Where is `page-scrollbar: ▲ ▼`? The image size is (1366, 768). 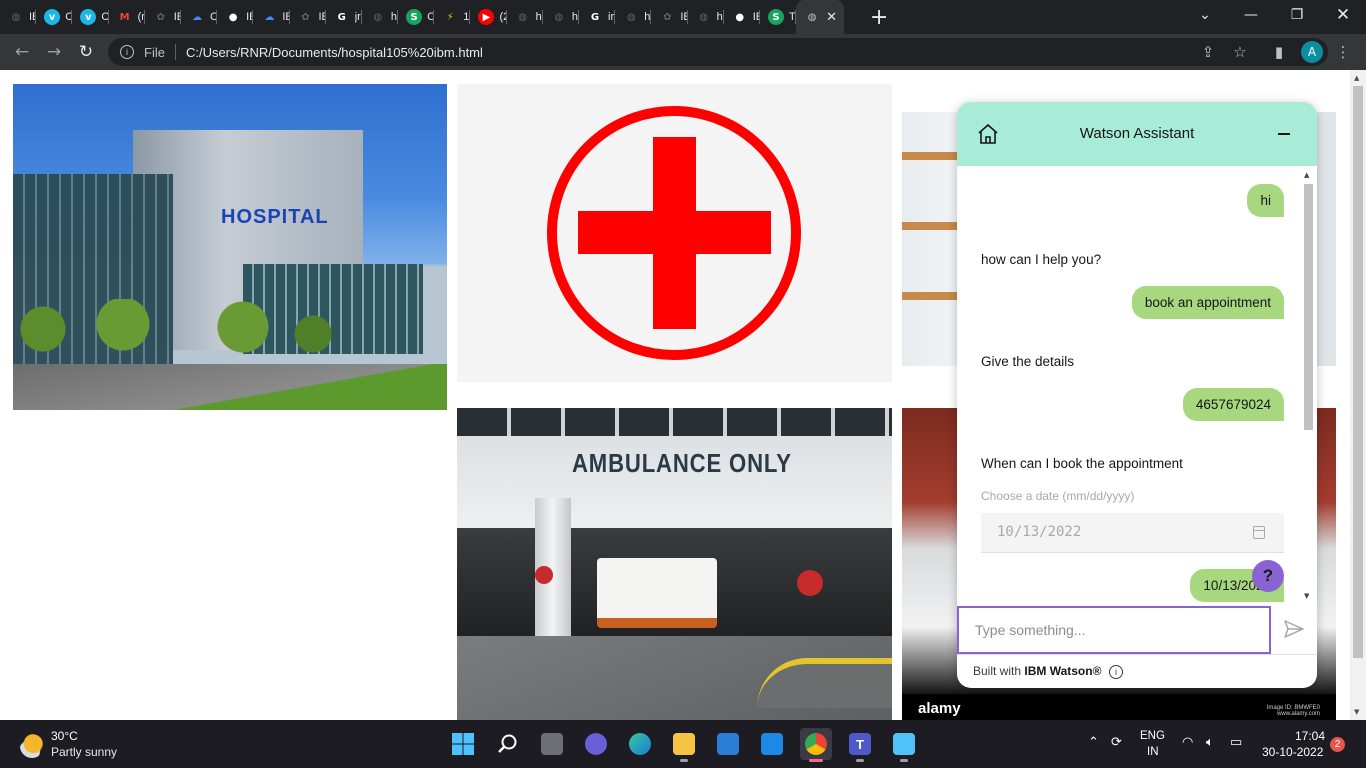 page-scrollbar: ▲ ▼ is located at coordinates (1358, 395).